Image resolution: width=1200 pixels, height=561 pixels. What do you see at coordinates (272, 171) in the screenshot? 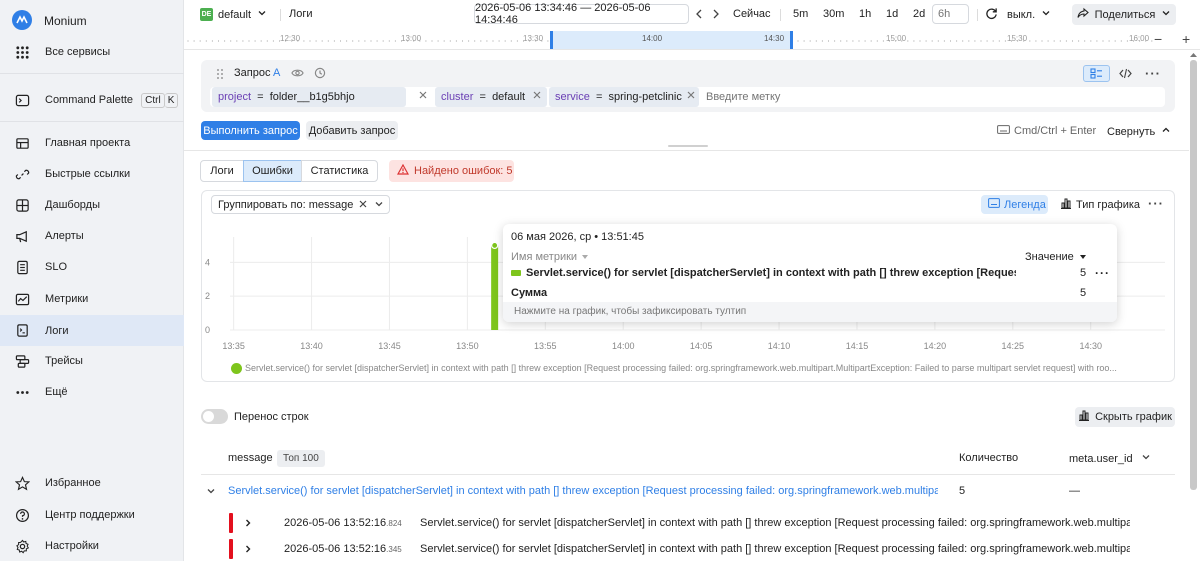
I see `tab-errors: Ошибки` at bounding box center [272, 171].